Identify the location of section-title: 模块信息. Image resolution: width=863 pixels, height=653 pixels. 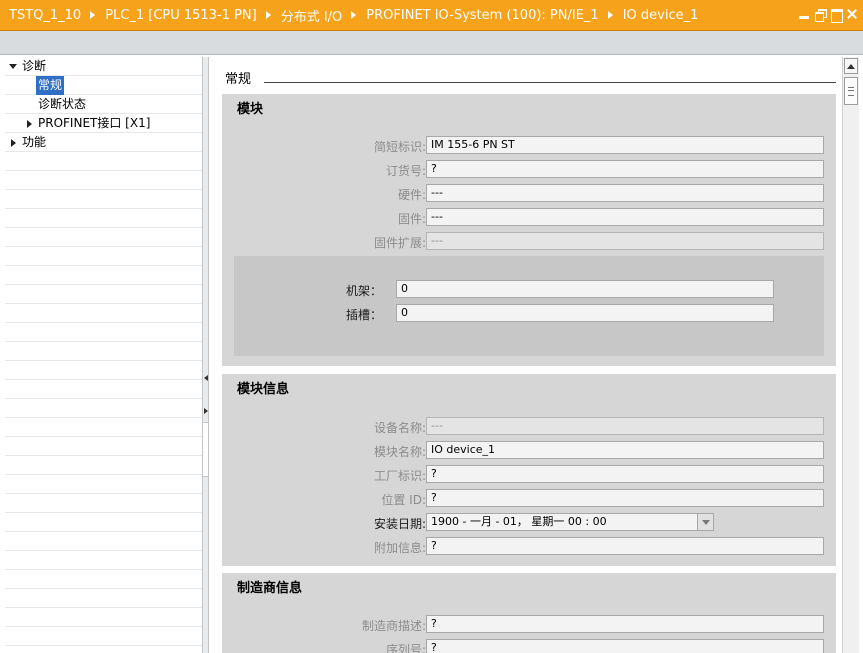
(263, 389).